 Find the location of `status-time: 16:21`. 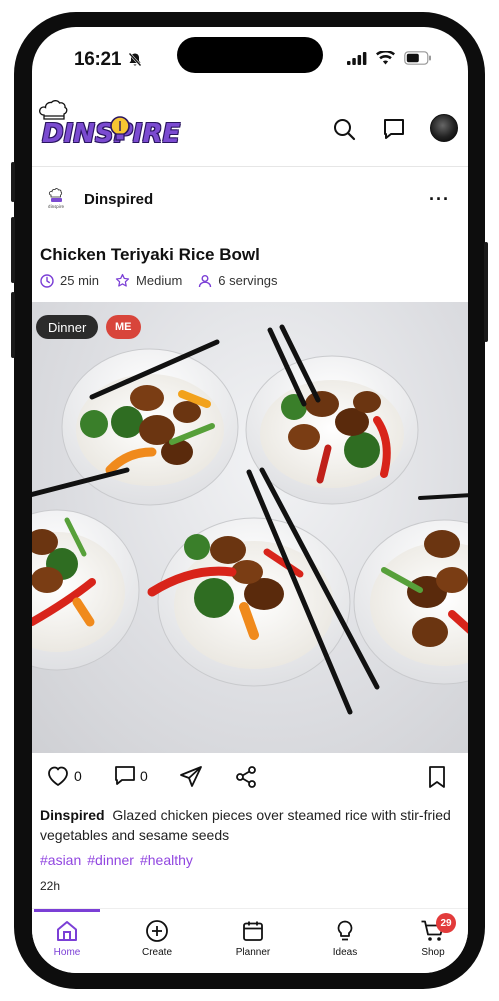

status-time: 16:21 is located at coordinates (98, 59).